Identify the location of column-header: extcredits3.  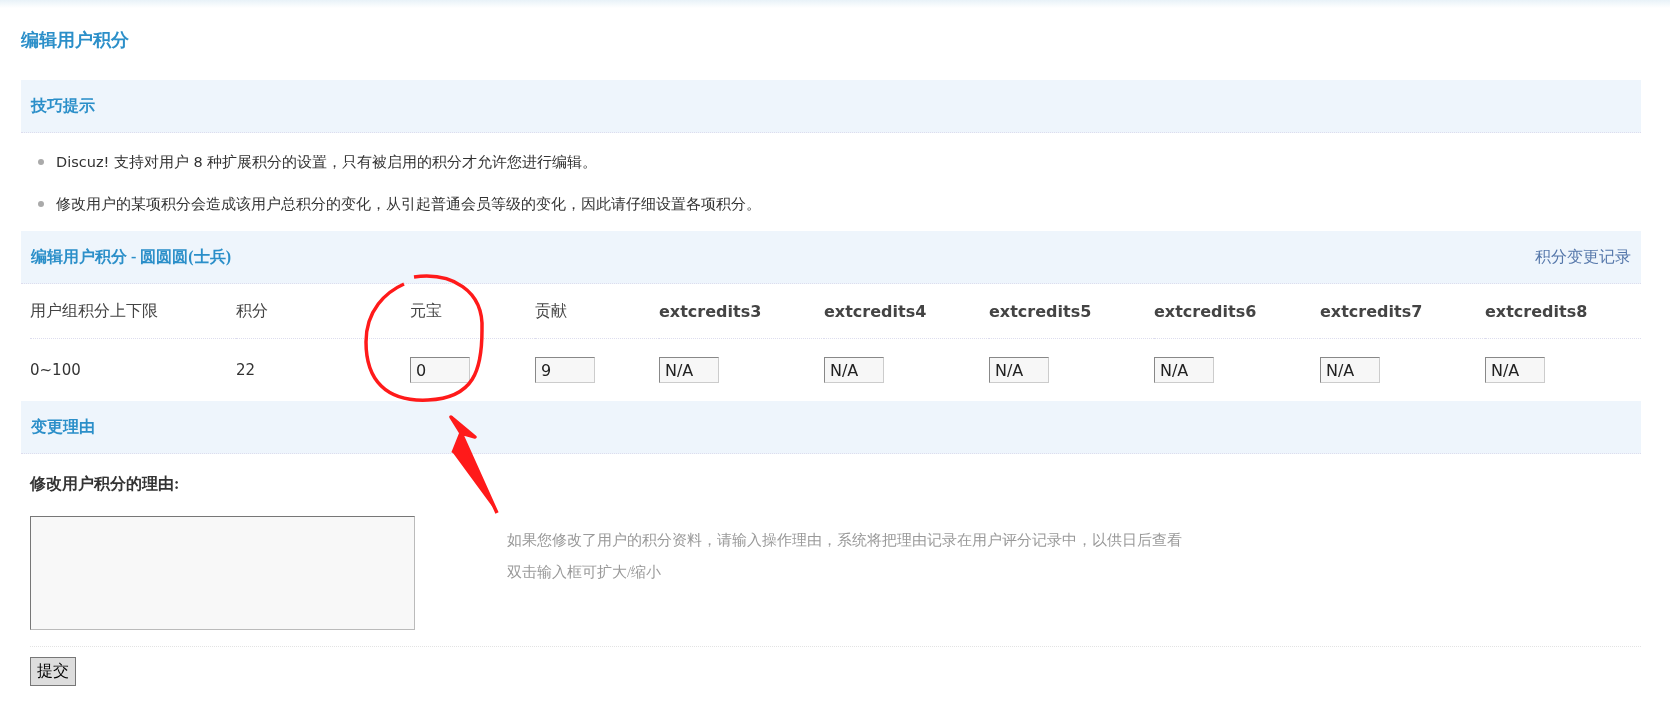
(711, 311).